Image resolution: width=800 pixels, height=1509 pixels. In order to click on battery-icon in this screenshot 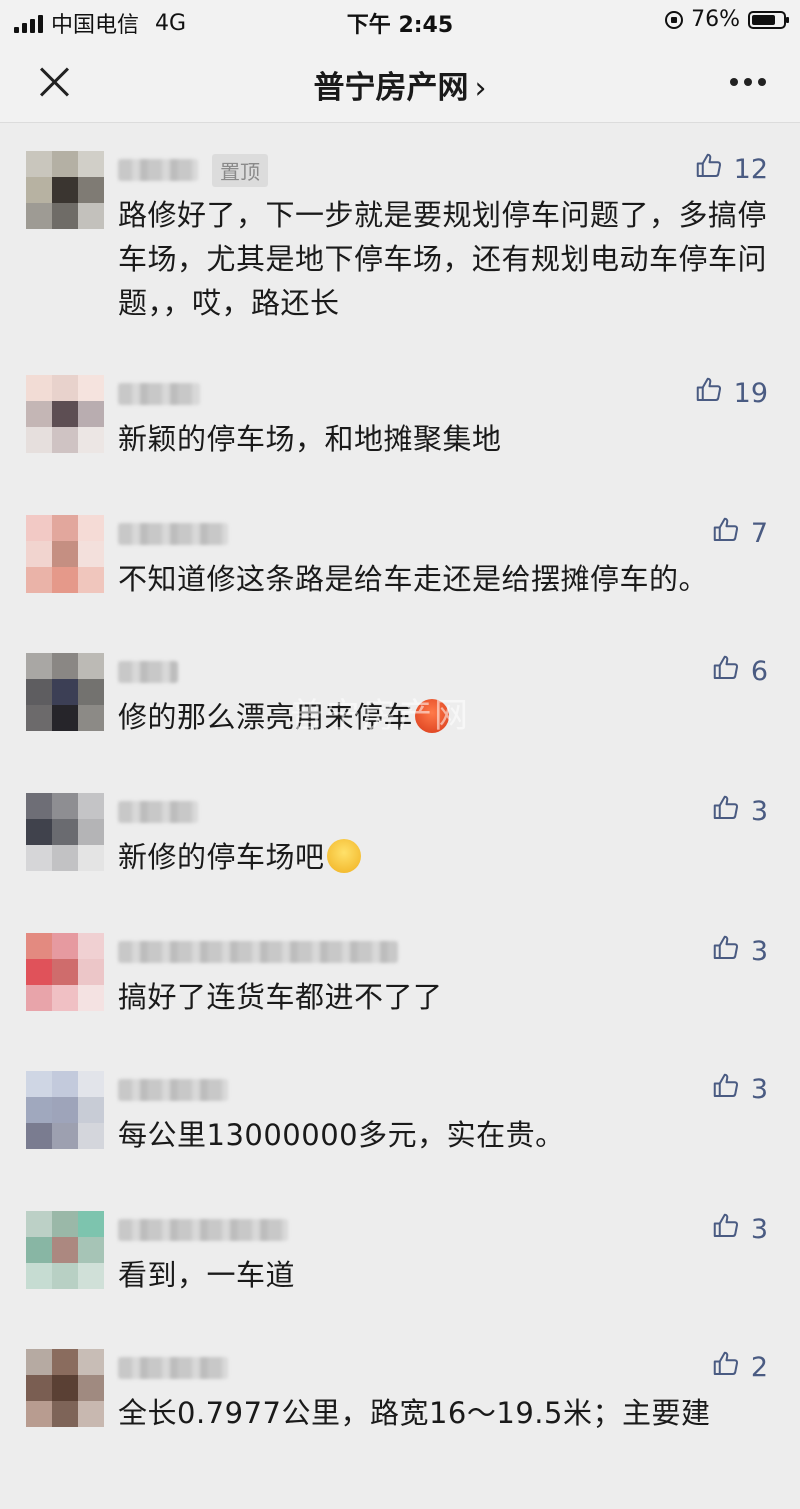, I will do `click(768, 19)`.